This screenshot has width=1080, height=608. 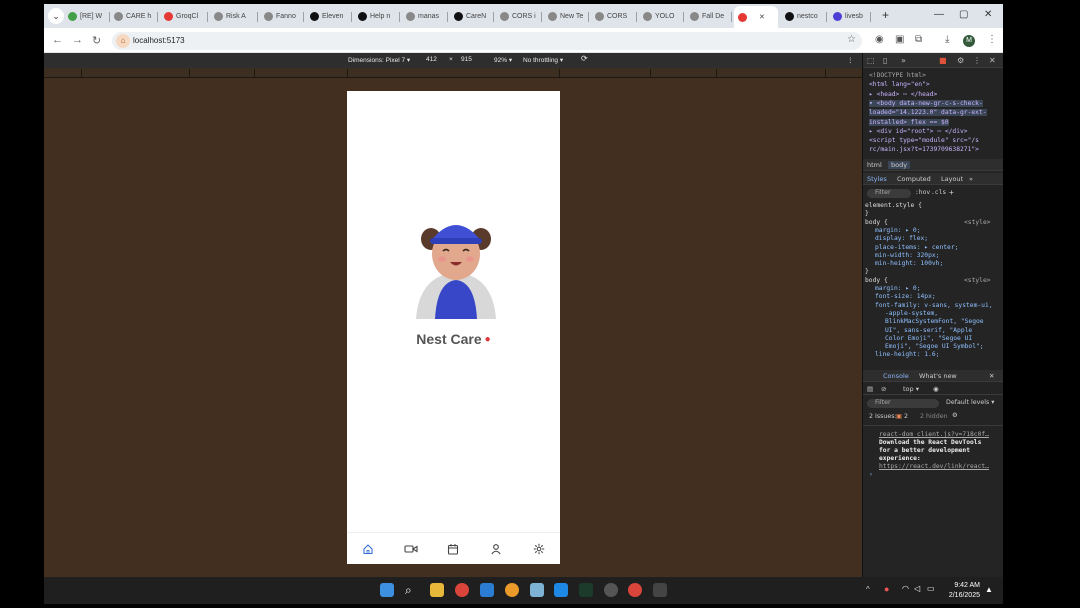 What do you see at coordinates (412, 590) in the screenshot?
I see `search-icon: ⌕` at bounding box center [412, 590].